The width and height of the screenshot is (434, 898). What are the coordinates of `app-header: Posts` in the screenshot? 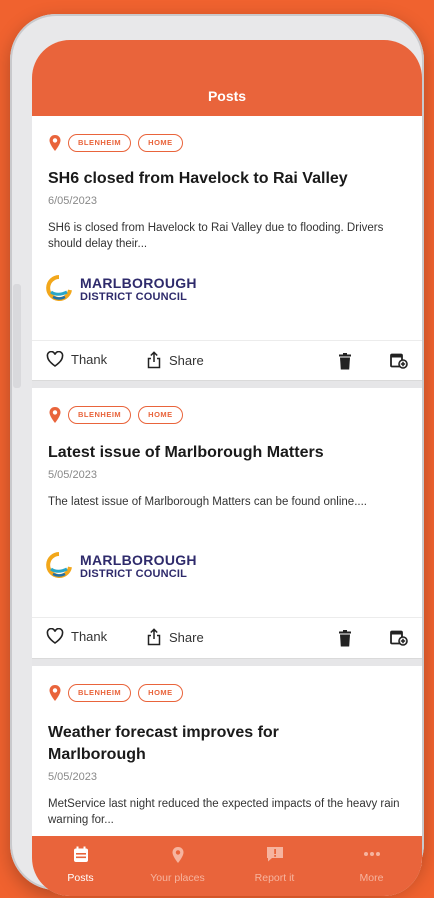 It's located at (227, 78).